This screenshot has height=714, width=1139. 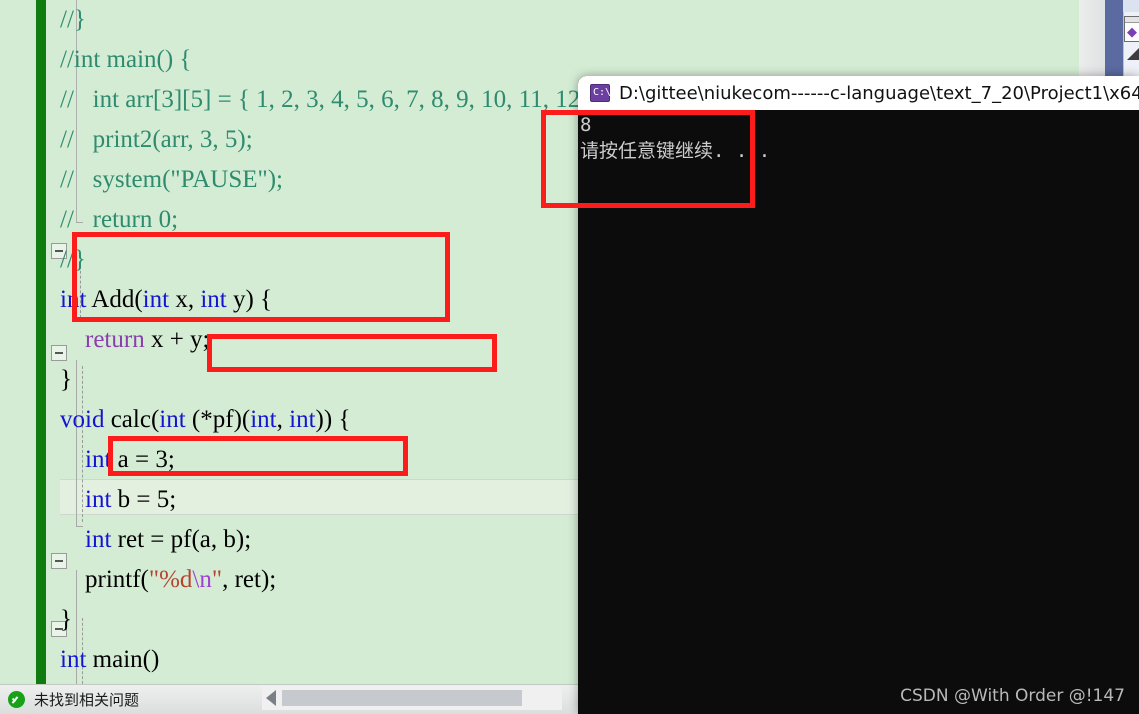 What do you see at coordinates (119, 219) in the screenshot?
I see `code-token: // return 0;` at bounding box center [119, 219].